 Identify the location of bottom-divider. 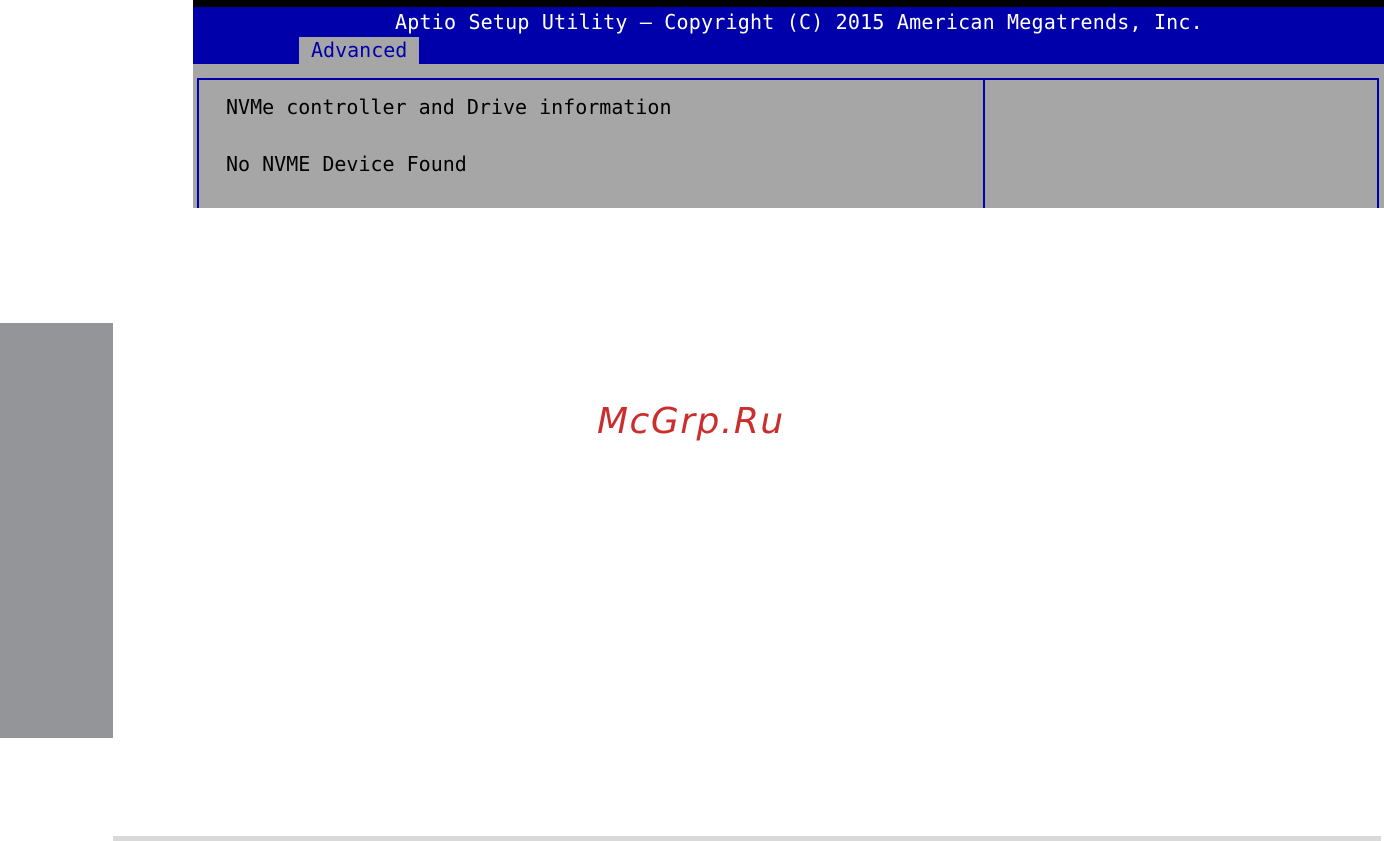
(747, 838).